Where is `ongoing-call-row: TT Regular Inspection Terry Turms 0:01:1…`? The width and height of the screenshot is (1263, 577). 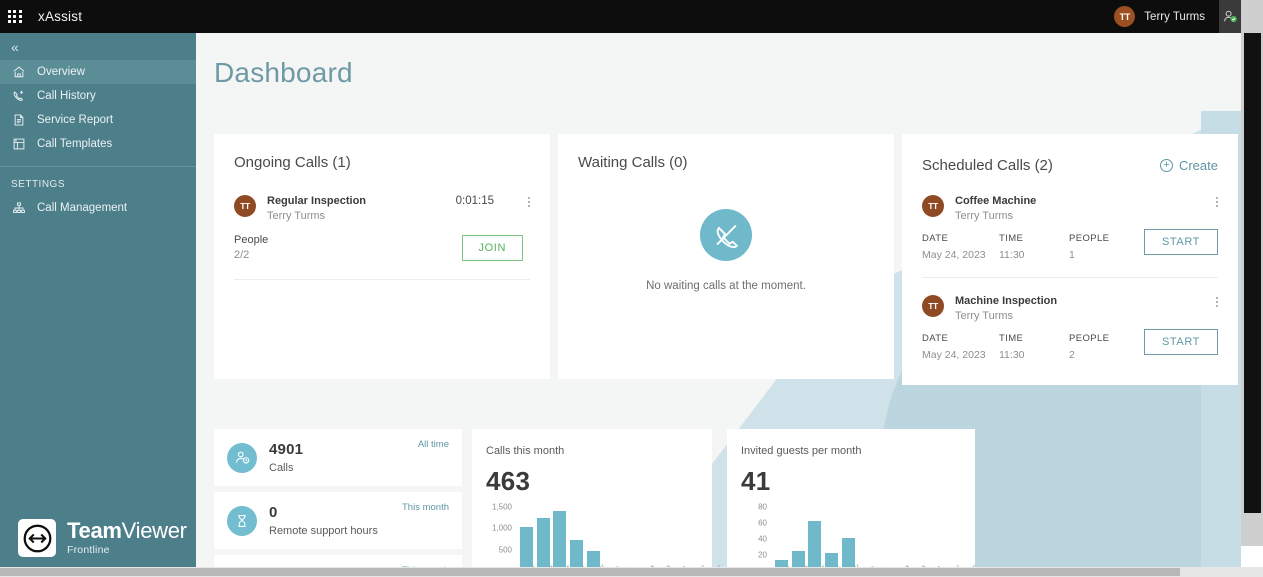 ongoing-call-row: TT Regular Inspection Terry Turms 0:01:1… is located at coordinates (382, 208).